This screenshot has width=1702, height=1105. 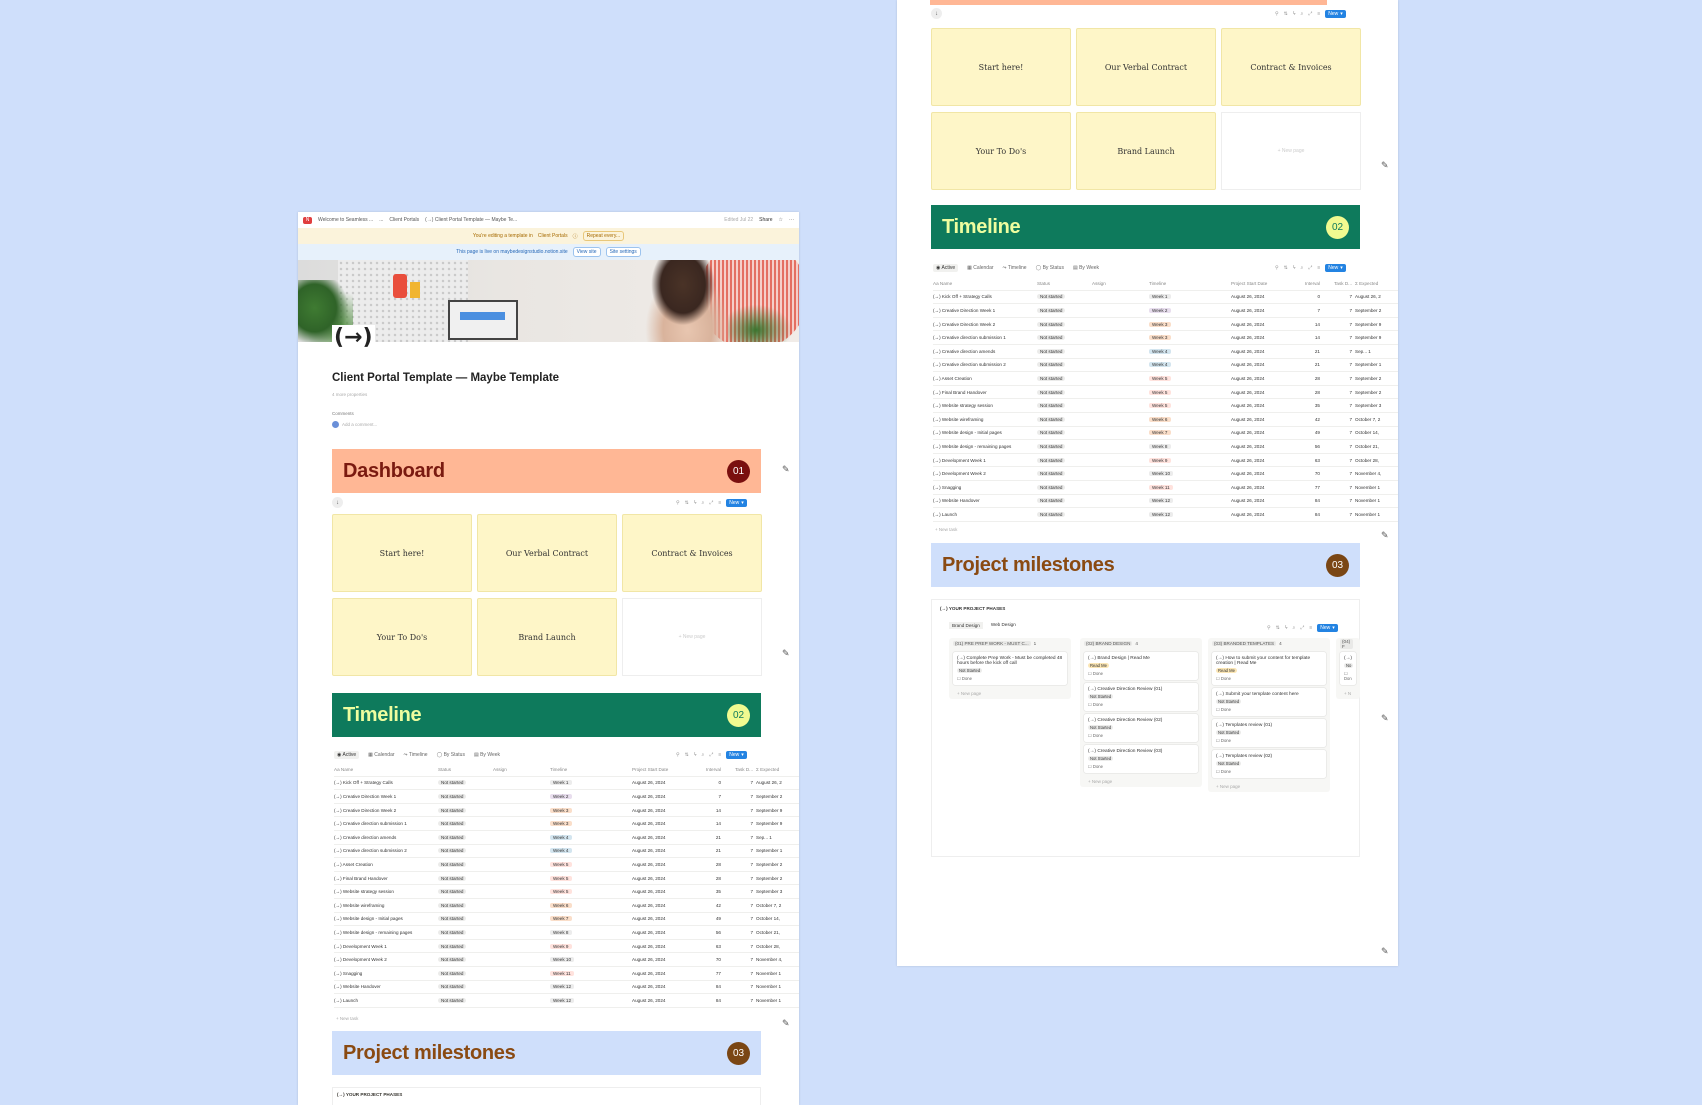 What do you see at coordinates (1141, 751) in the screenshot?
I see `card-title: (→) Creative Direction Review (03)` at bounding box center [1141, 751].